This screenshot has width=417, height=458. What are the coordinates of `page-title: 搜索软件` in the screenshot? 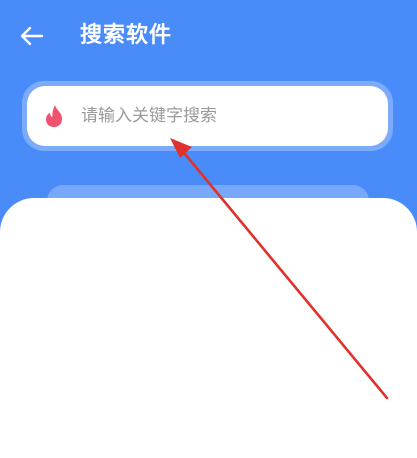 It's located at (126, 35).